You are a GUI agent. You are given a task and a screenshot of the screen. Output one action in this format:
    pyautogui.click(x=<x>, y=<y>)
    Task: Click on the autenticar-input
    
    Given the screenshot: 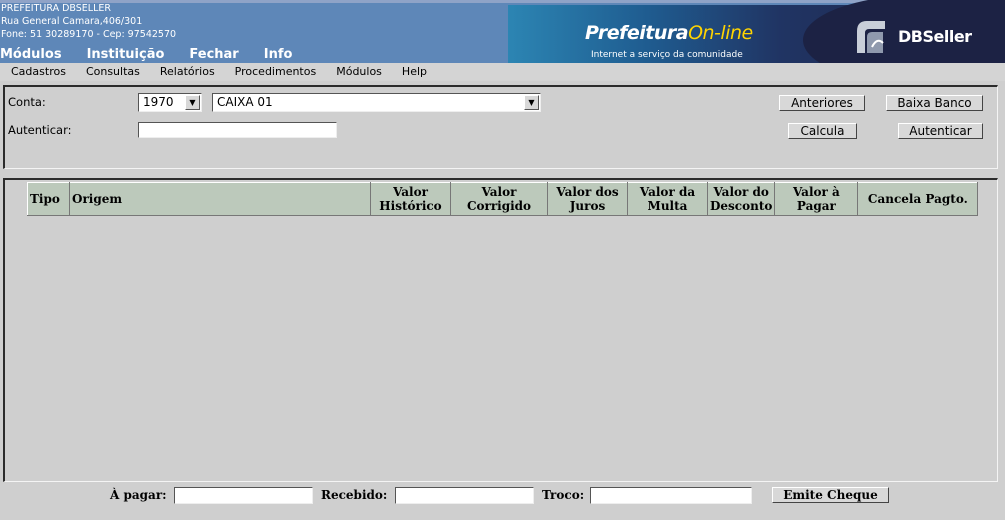 What is the action you would take?
    pyautogui.click(x=237, y=130)
    